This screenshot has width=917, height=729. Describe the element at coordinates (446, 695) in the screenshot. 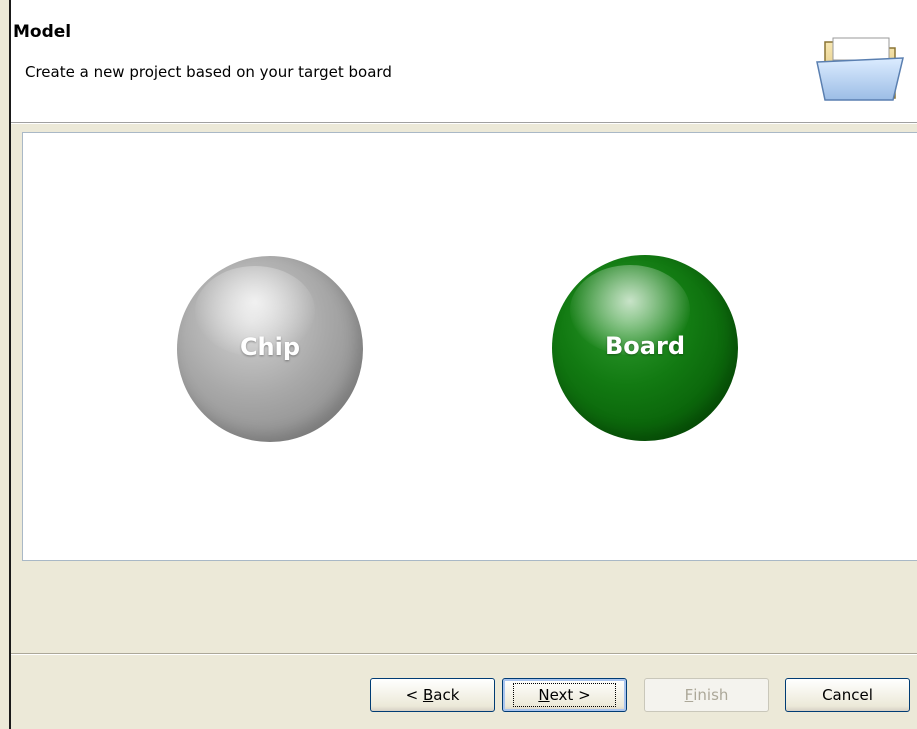

I see `back-button-rest: ack` at that location.